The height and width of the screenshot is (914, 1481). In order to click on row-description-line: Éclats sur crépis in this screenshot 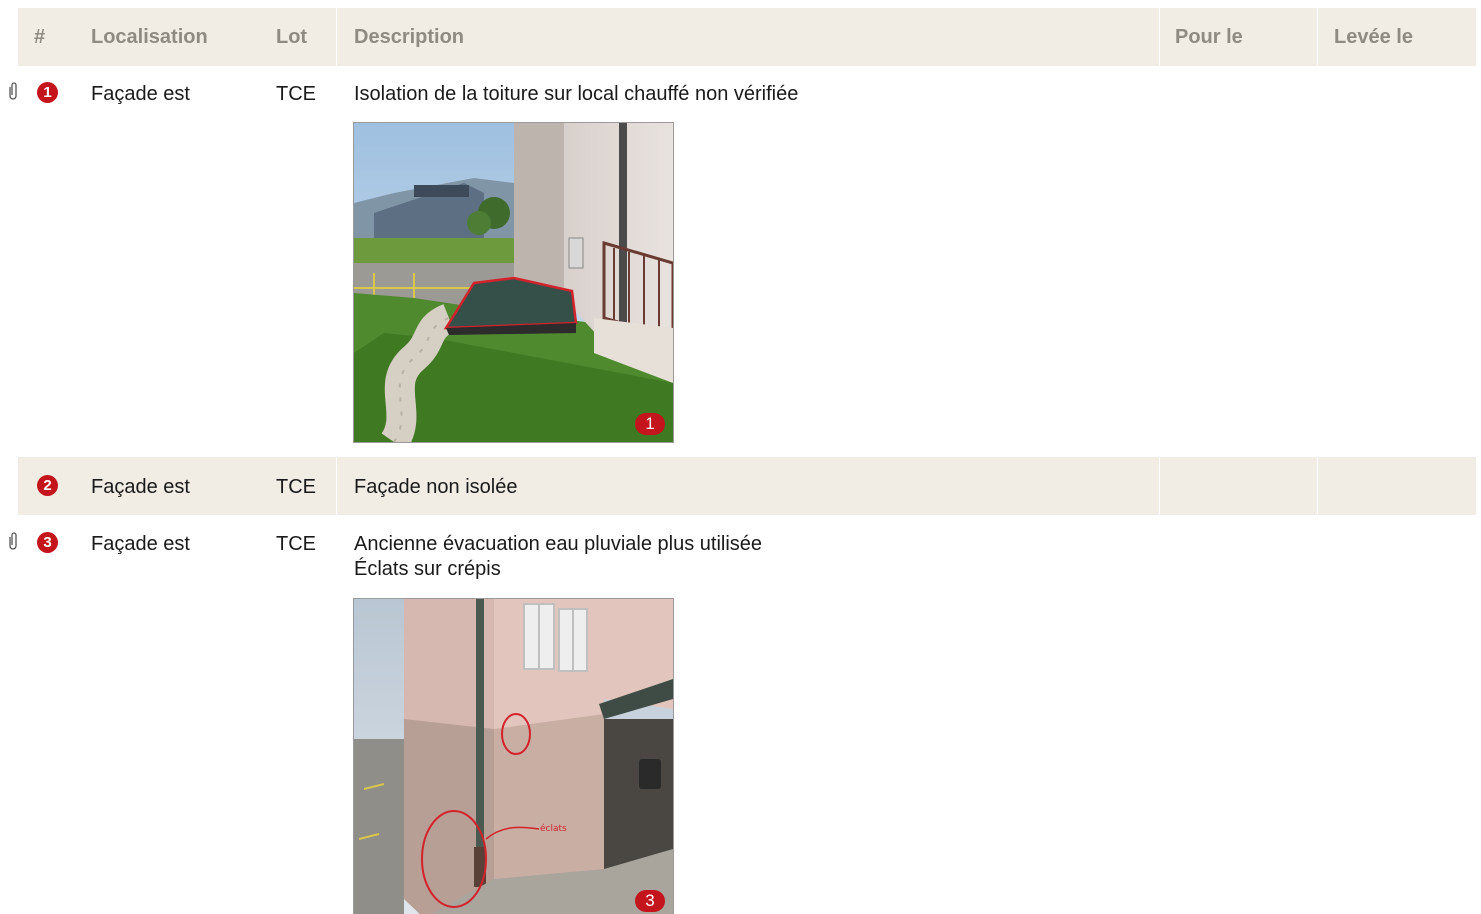, I will do `click(427, 569)`.